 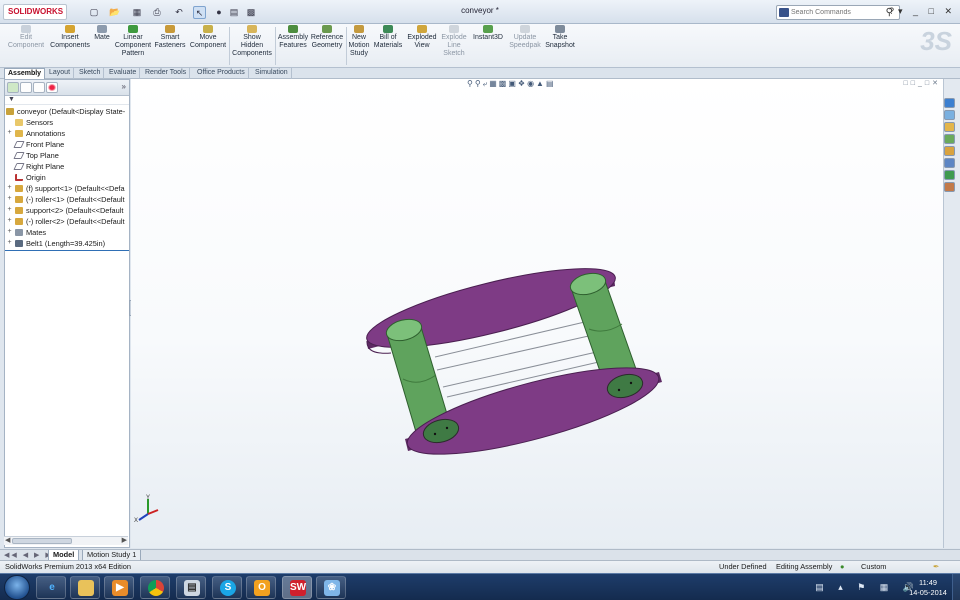 What do you see at coordinates (7, 541) in the screenshot?
I see `scroll-left-icon: ◀` at bounding box center [7, 541].